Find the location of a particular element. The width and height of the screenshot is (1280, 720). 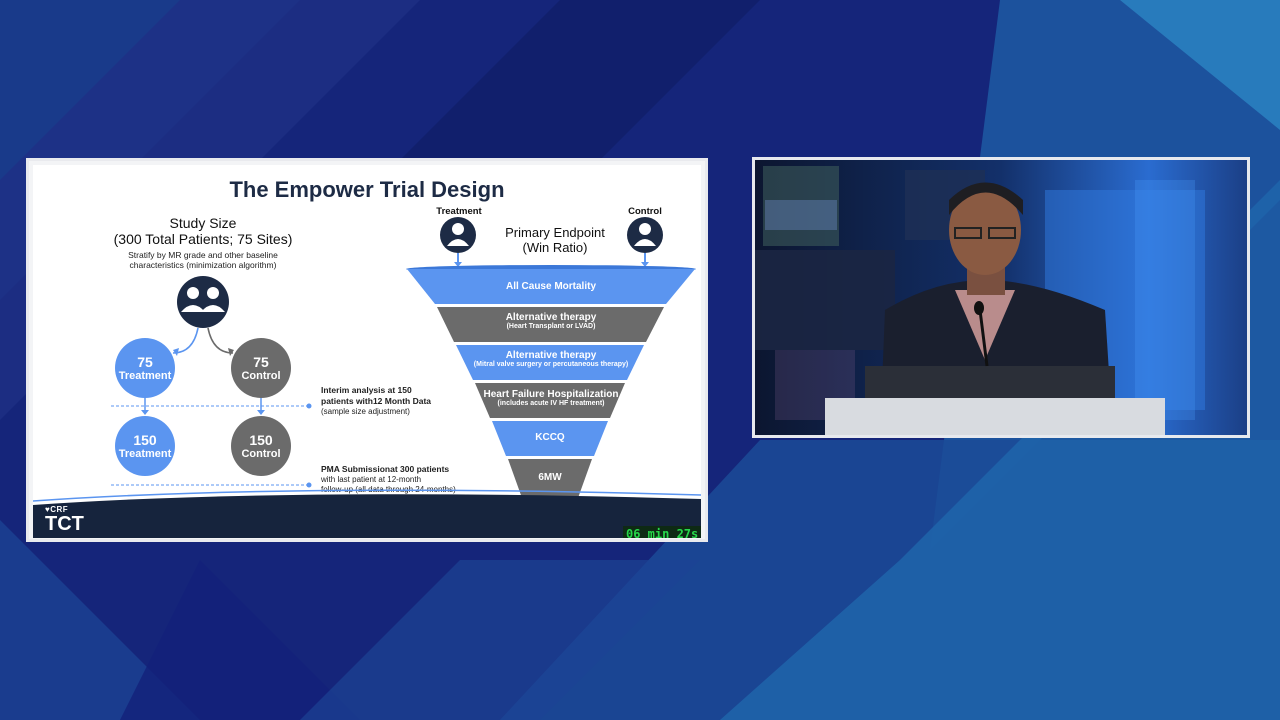

slide-footer-band is located at coordinates (367, 513).